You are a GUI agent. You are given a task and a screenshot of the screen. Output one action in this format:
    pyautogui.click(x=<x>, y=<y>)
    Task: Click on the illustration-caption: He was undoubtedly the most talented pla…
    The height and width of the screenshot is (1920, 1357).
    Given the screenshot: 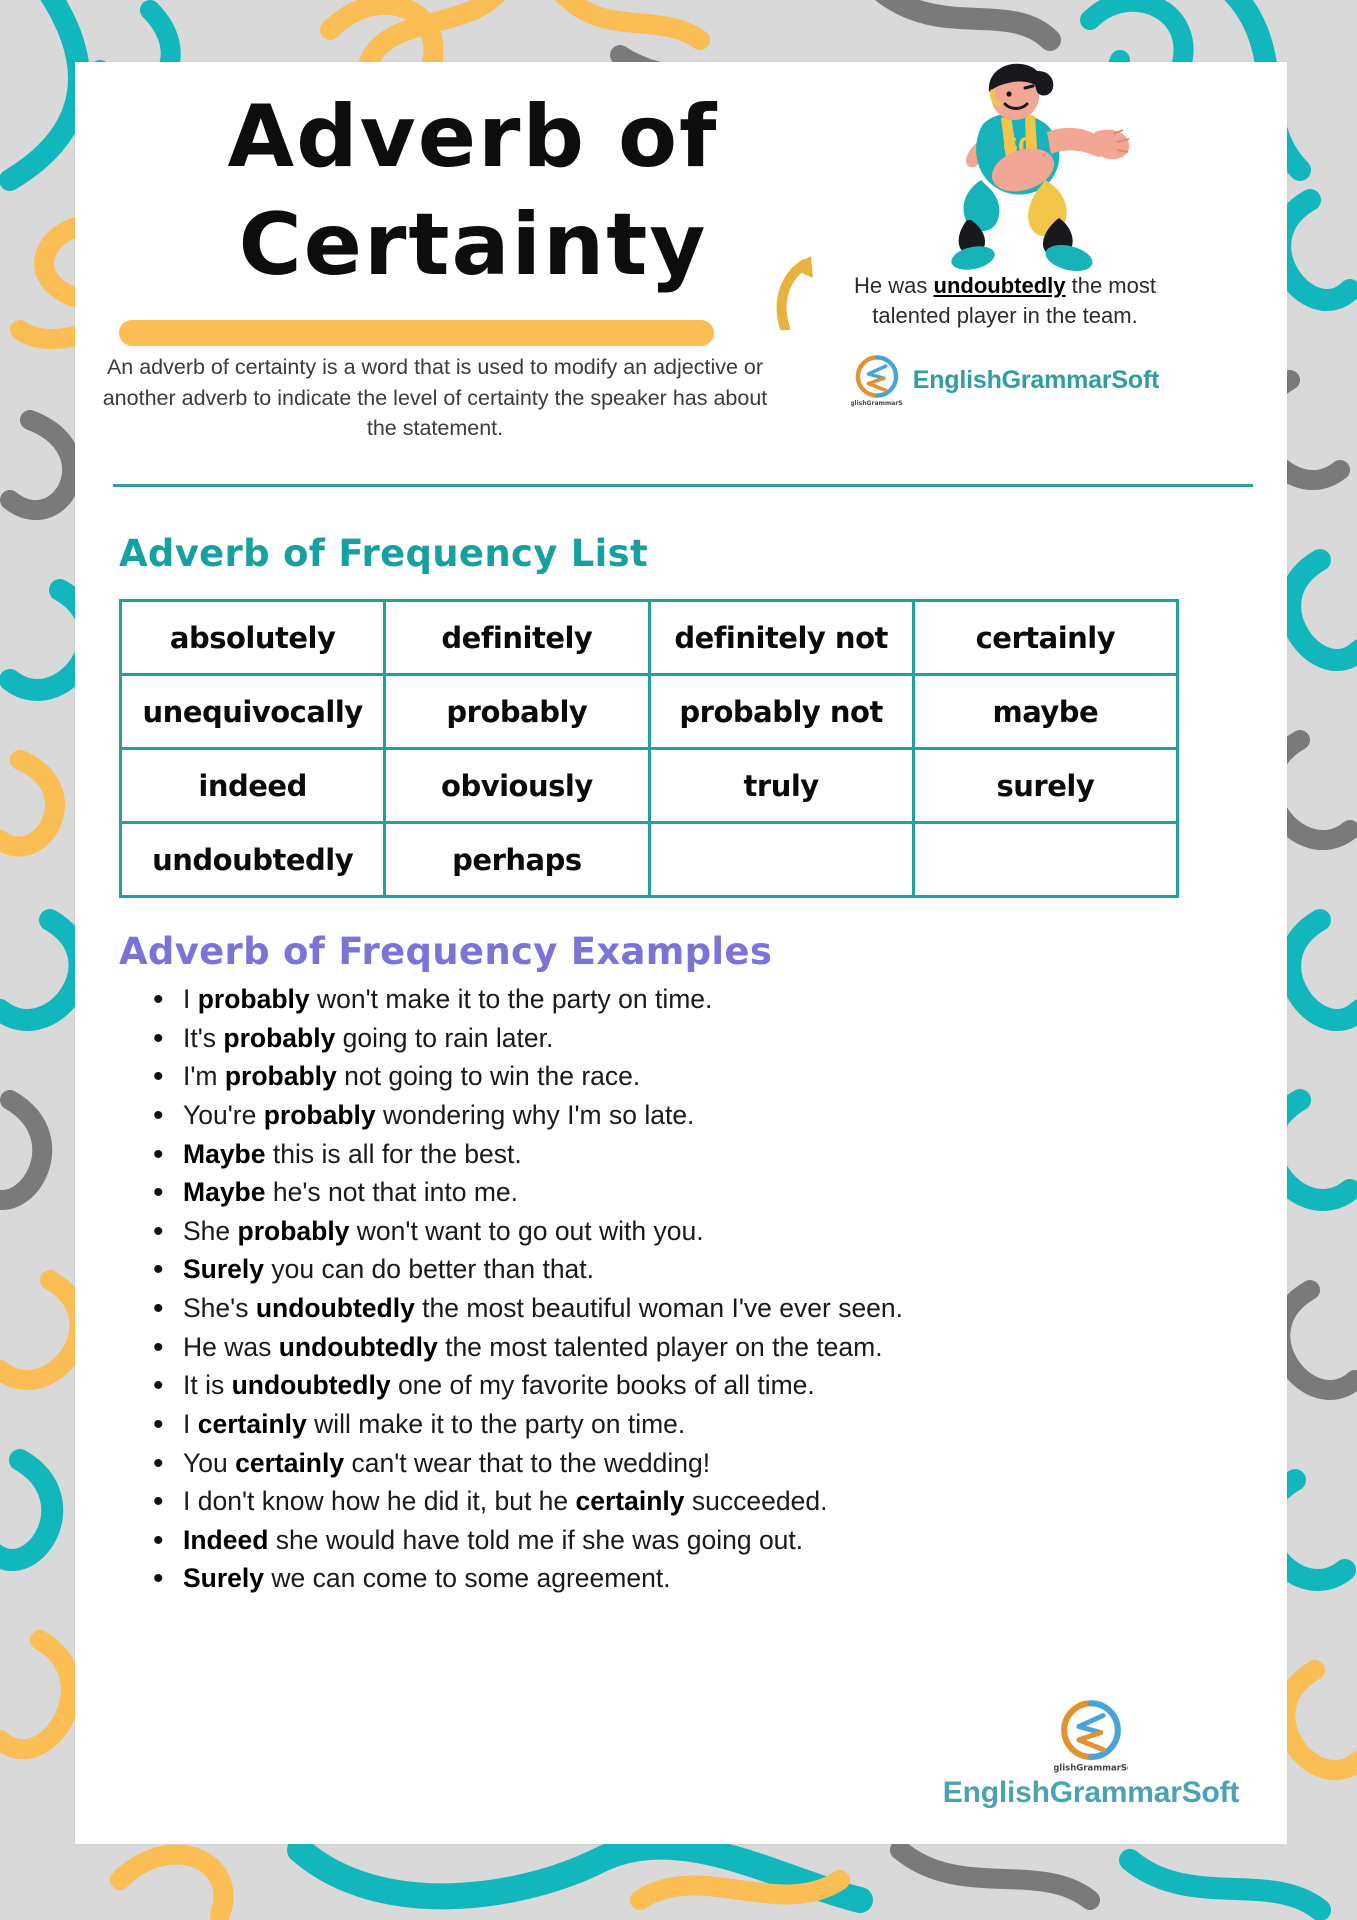 What is the action you would take?
    pyautogui.click(x=1005, y=300)
    